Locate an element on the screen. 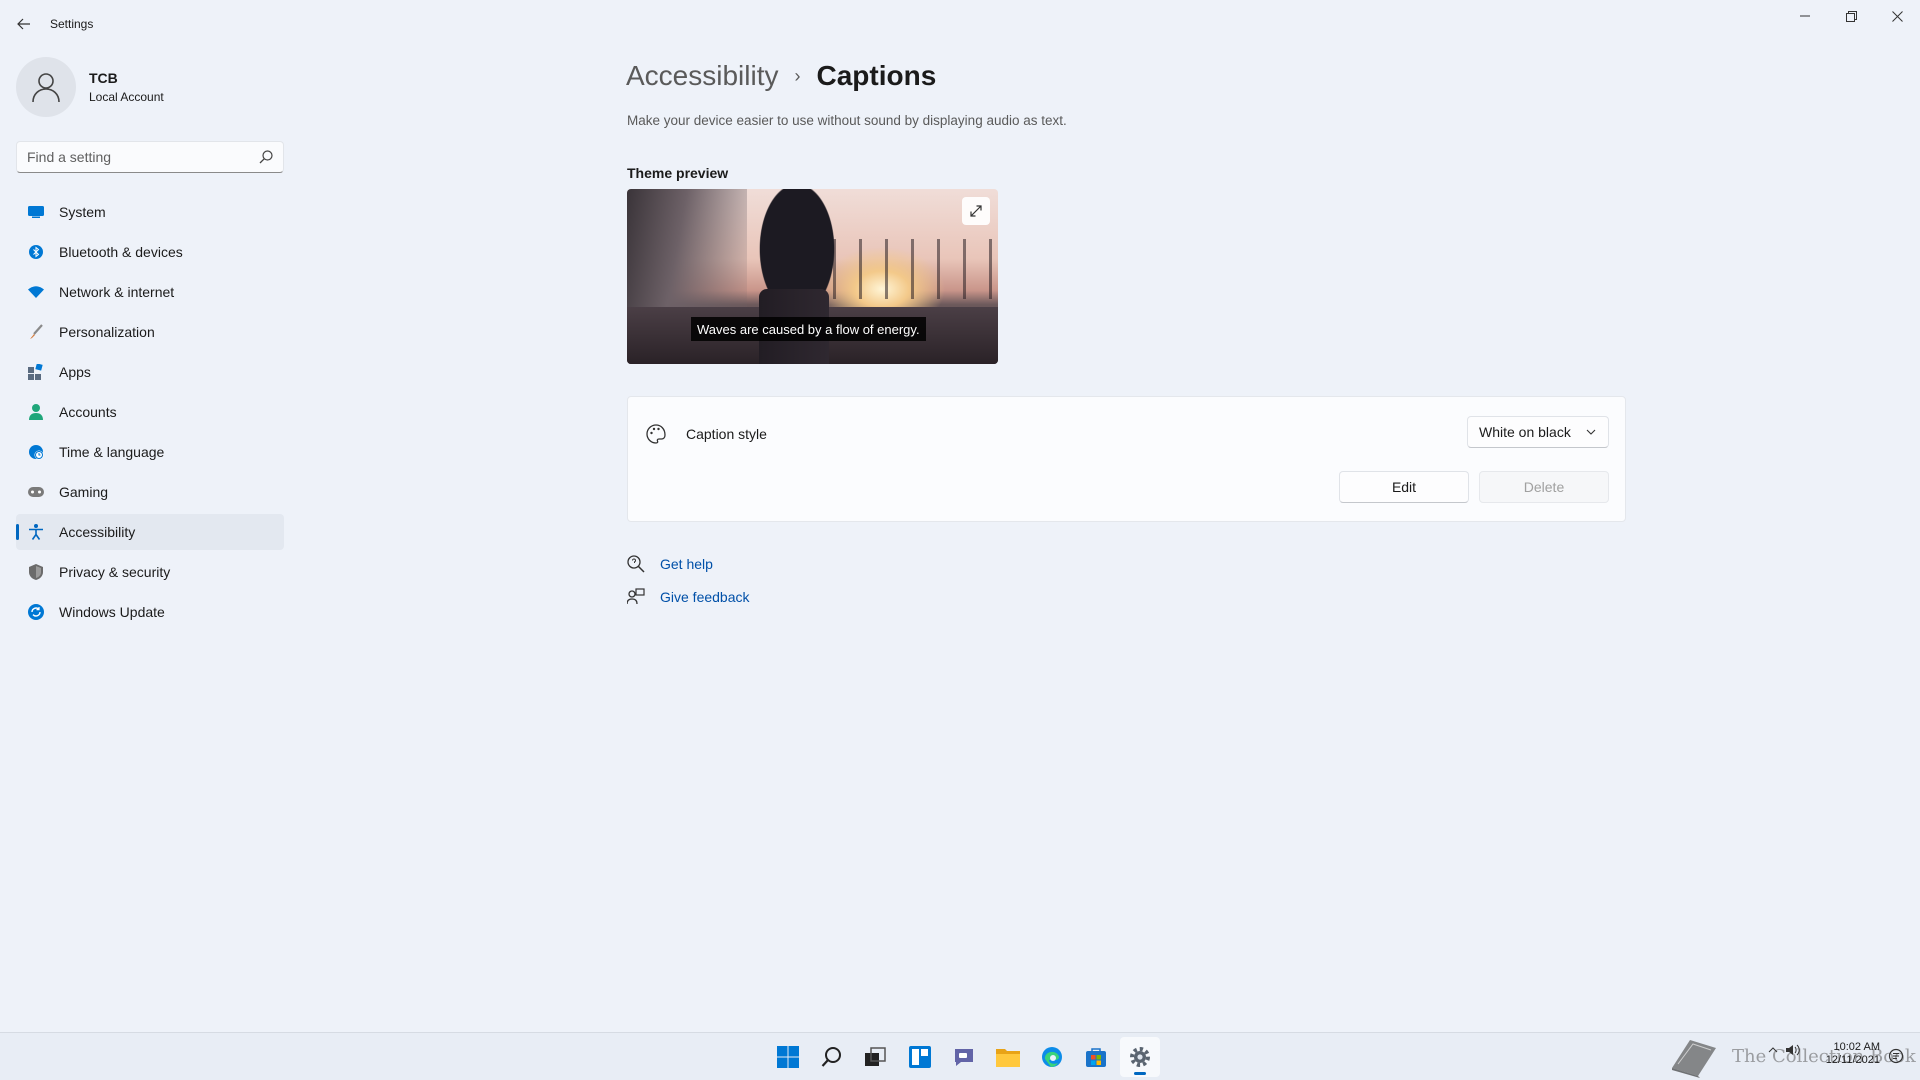 This screenshot has height=1080, width=1920. sidebar-item-network: Network & internet is located at coordinates (150, 292).